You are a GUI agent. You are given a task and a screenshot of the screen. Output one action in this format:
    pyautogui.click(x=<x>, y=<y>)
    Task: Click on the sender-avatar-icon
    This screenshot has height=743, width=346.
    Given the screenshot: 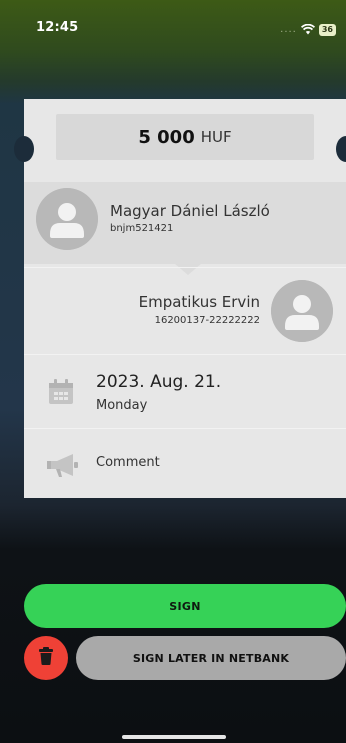 What is the action you would take?
    pyautogui.click(x=67, y=219)
    